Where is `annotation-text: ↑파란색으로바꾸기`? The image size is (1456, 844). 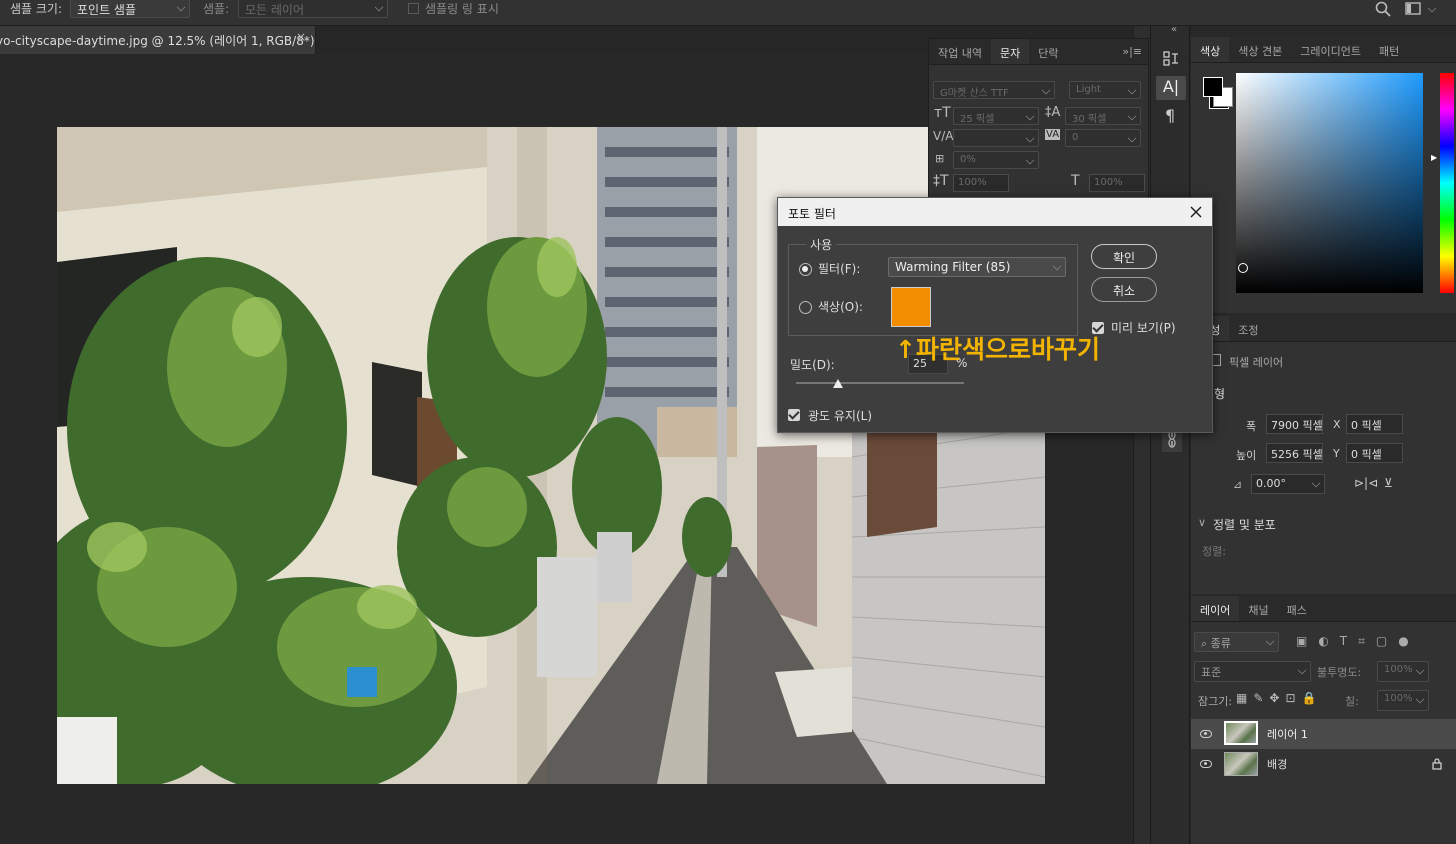
annotation-text: ↑파란색으로바꾸기 is located at coordinates (997, 349).